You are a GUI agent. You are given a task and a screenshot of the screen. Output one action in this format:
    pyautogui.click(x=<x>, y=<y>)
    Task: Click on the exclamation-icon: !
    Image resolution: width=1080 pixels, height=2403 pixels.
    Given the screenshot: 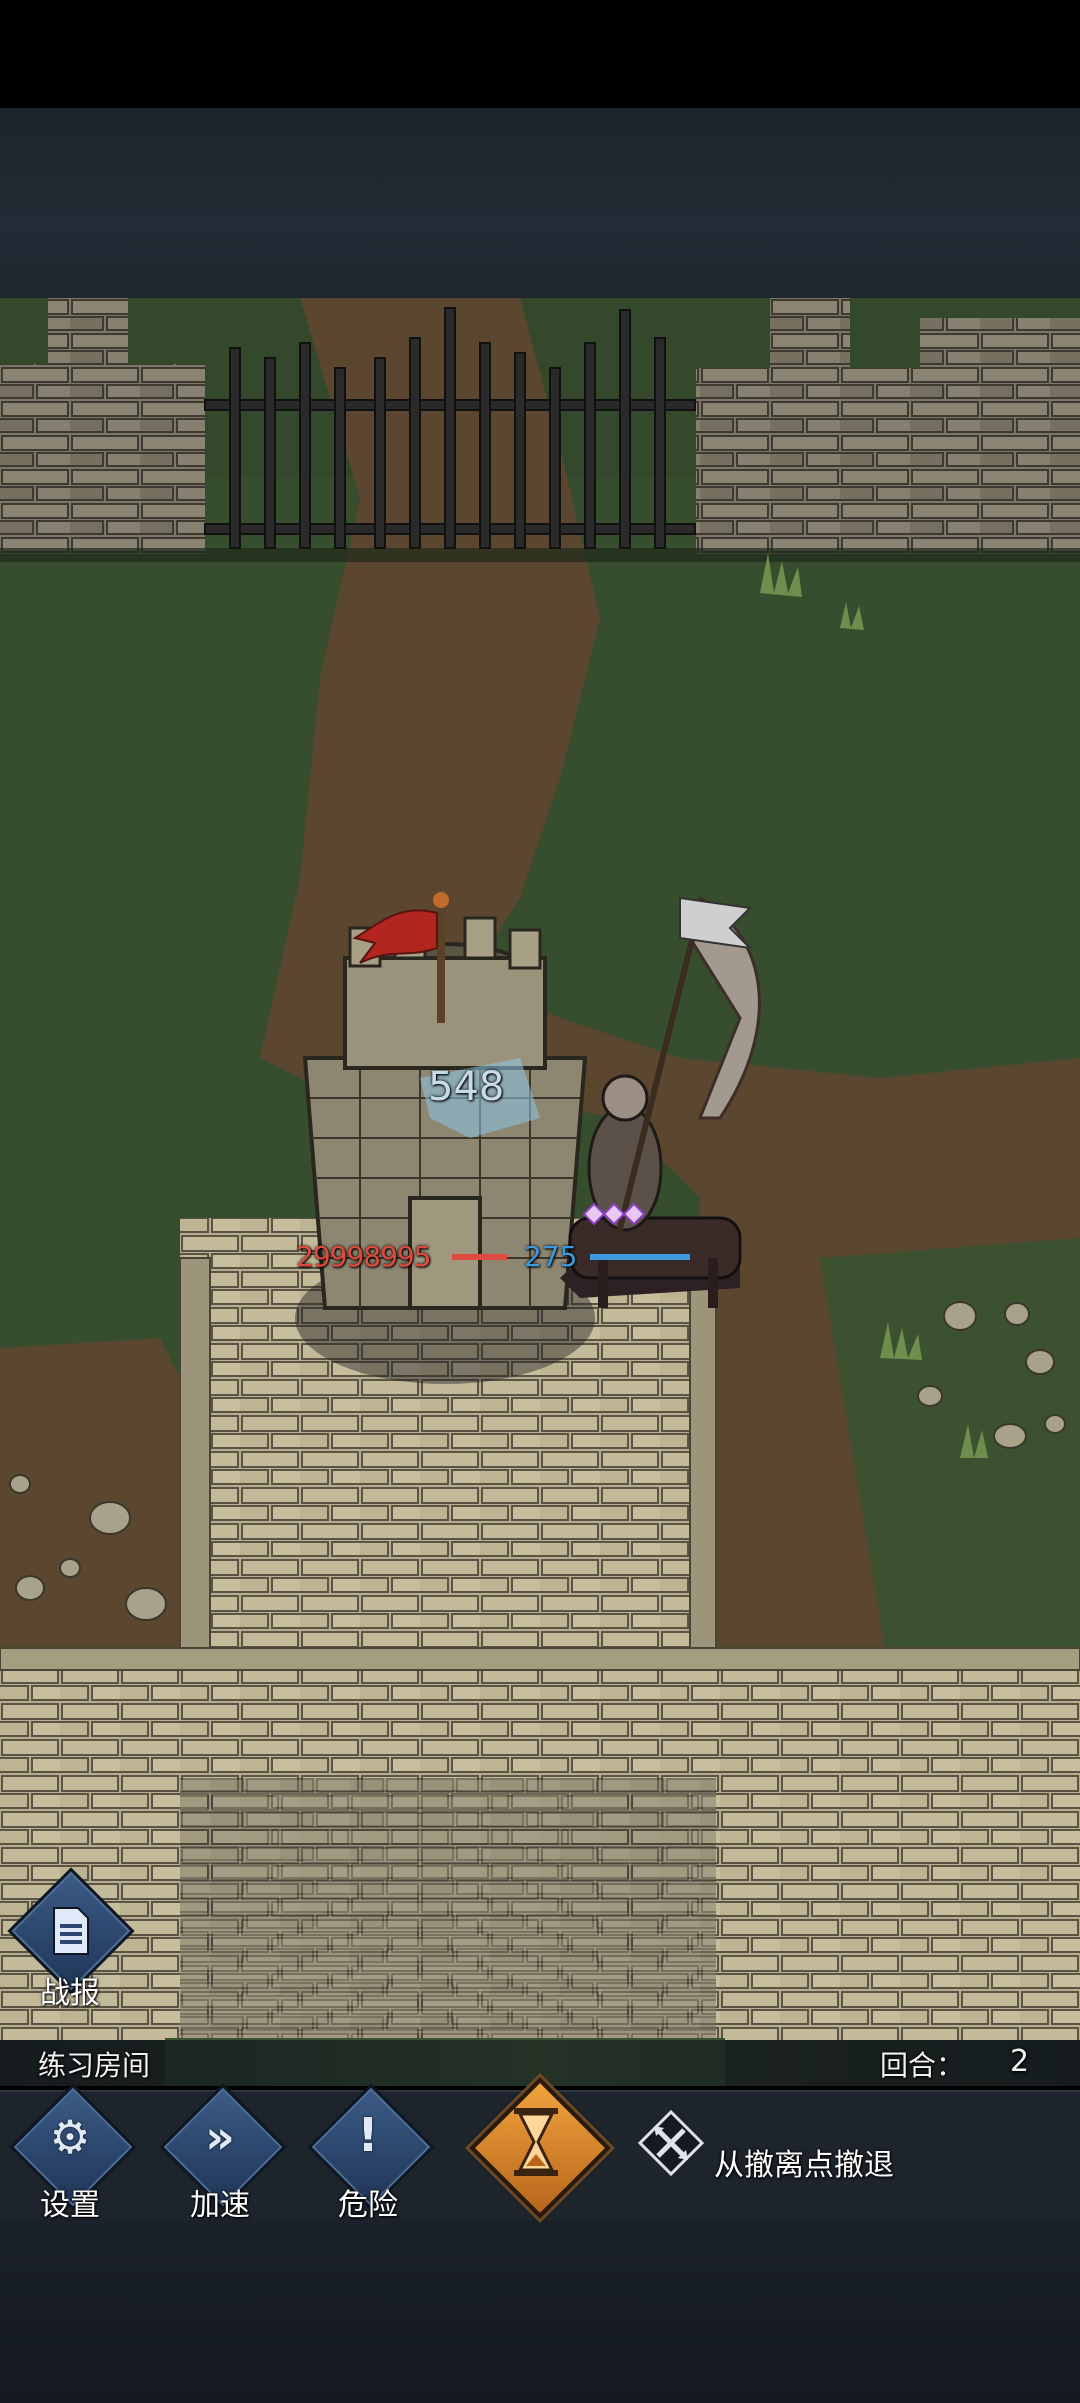 What is the action you would take?
    pyautogui.click(x=368, y=2135)
    